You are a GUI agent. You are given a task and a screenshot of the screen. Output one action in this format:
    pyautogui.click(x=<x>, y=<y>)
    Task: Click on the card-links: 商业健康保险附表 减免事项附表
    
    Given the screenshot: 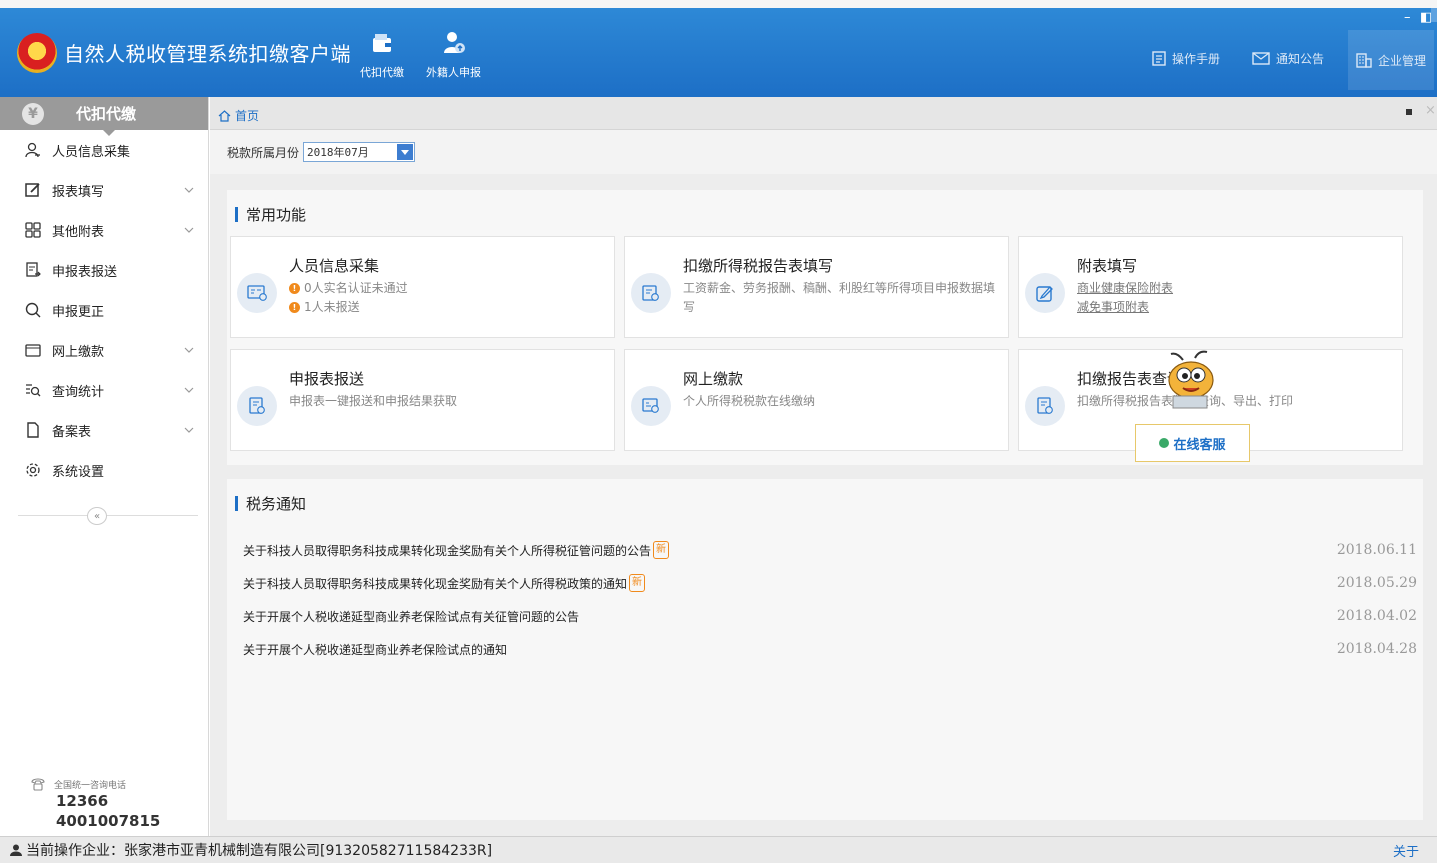 What is the action you would take?
    pyautogui.click(x=1234, y=298)
    